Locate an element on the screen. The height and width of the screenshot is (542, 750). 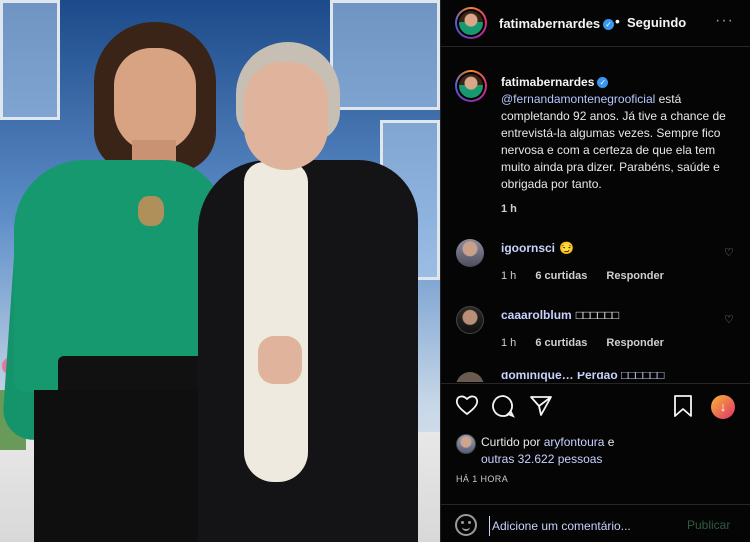
save-bookmark-icon is located at coordinates (683, 406).